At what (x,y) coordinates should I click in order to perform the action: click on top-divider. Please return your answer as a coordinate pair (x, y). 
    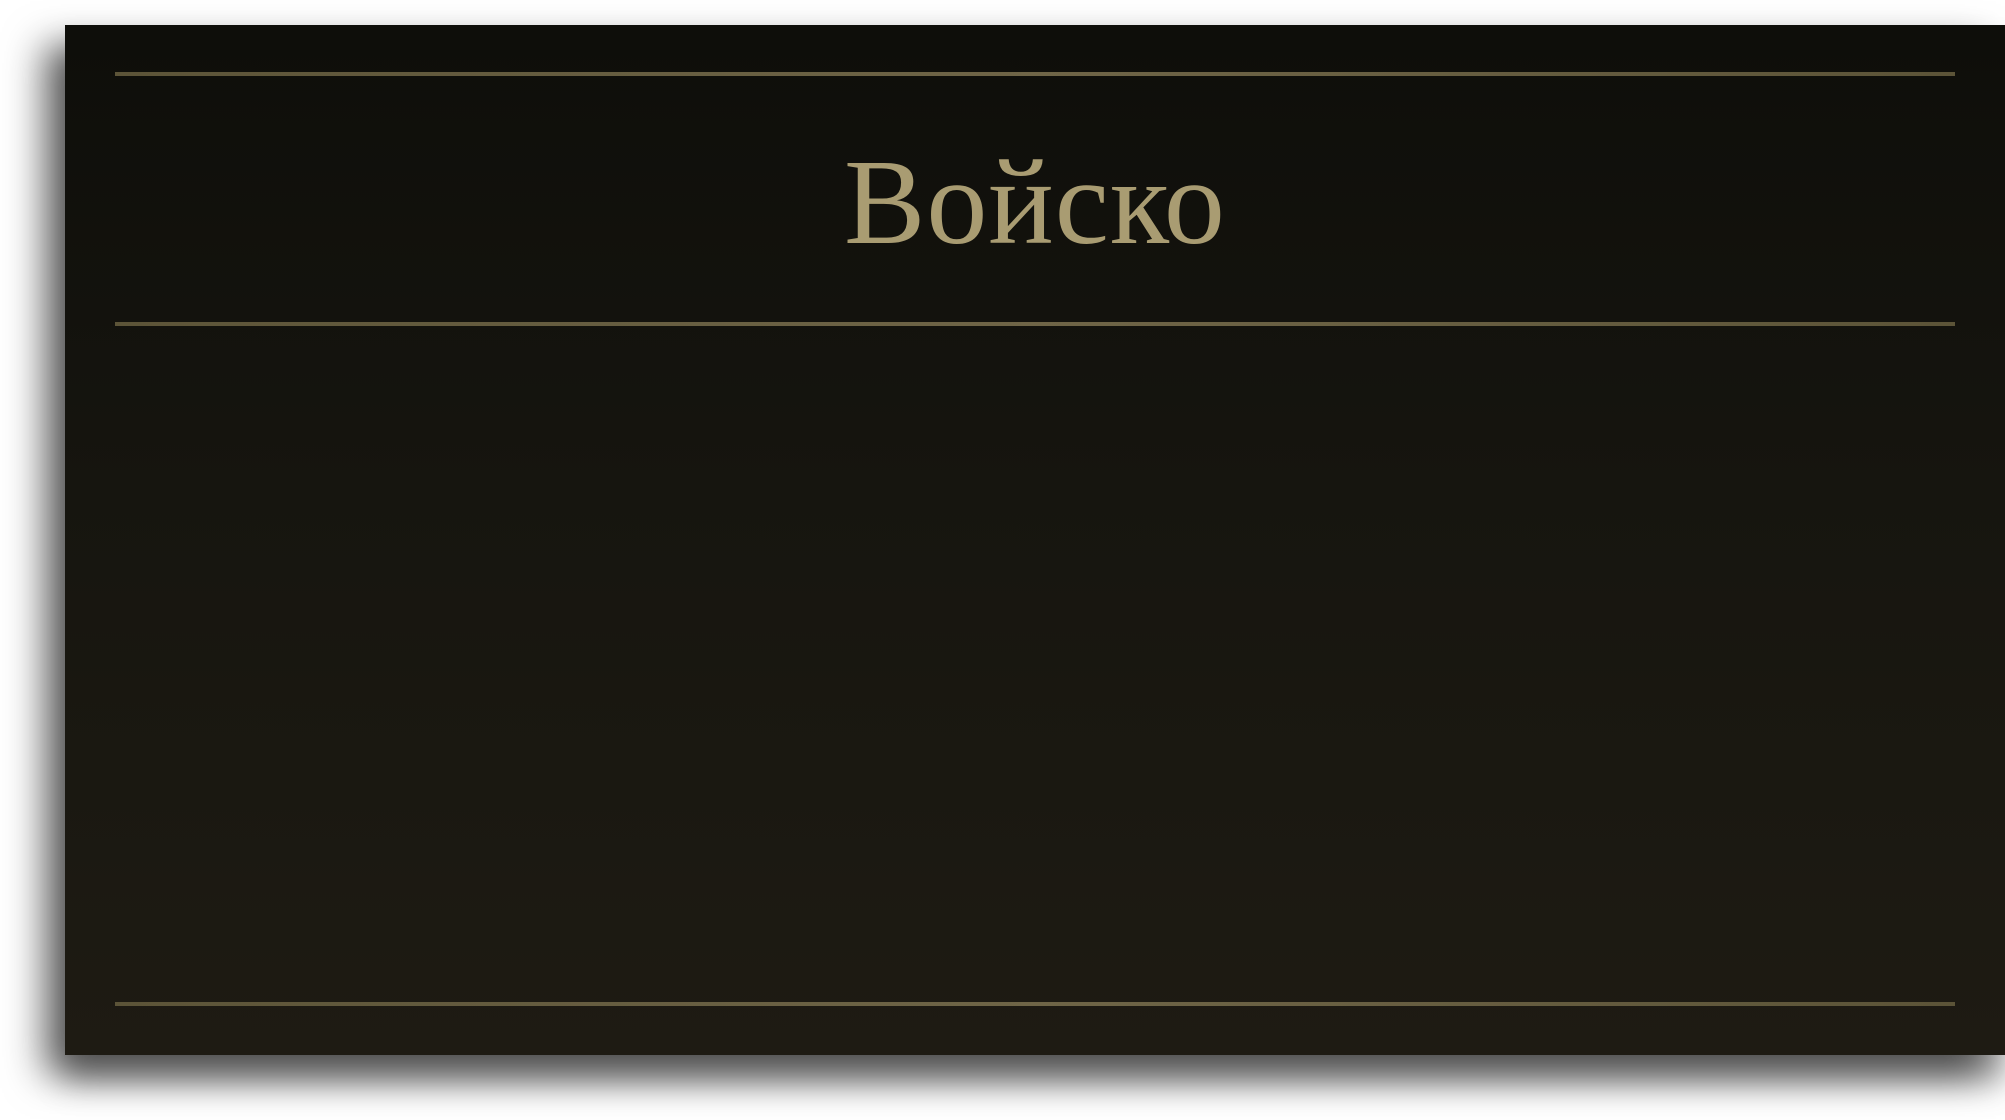
    Looking at the image, I should click on (1035, 74).